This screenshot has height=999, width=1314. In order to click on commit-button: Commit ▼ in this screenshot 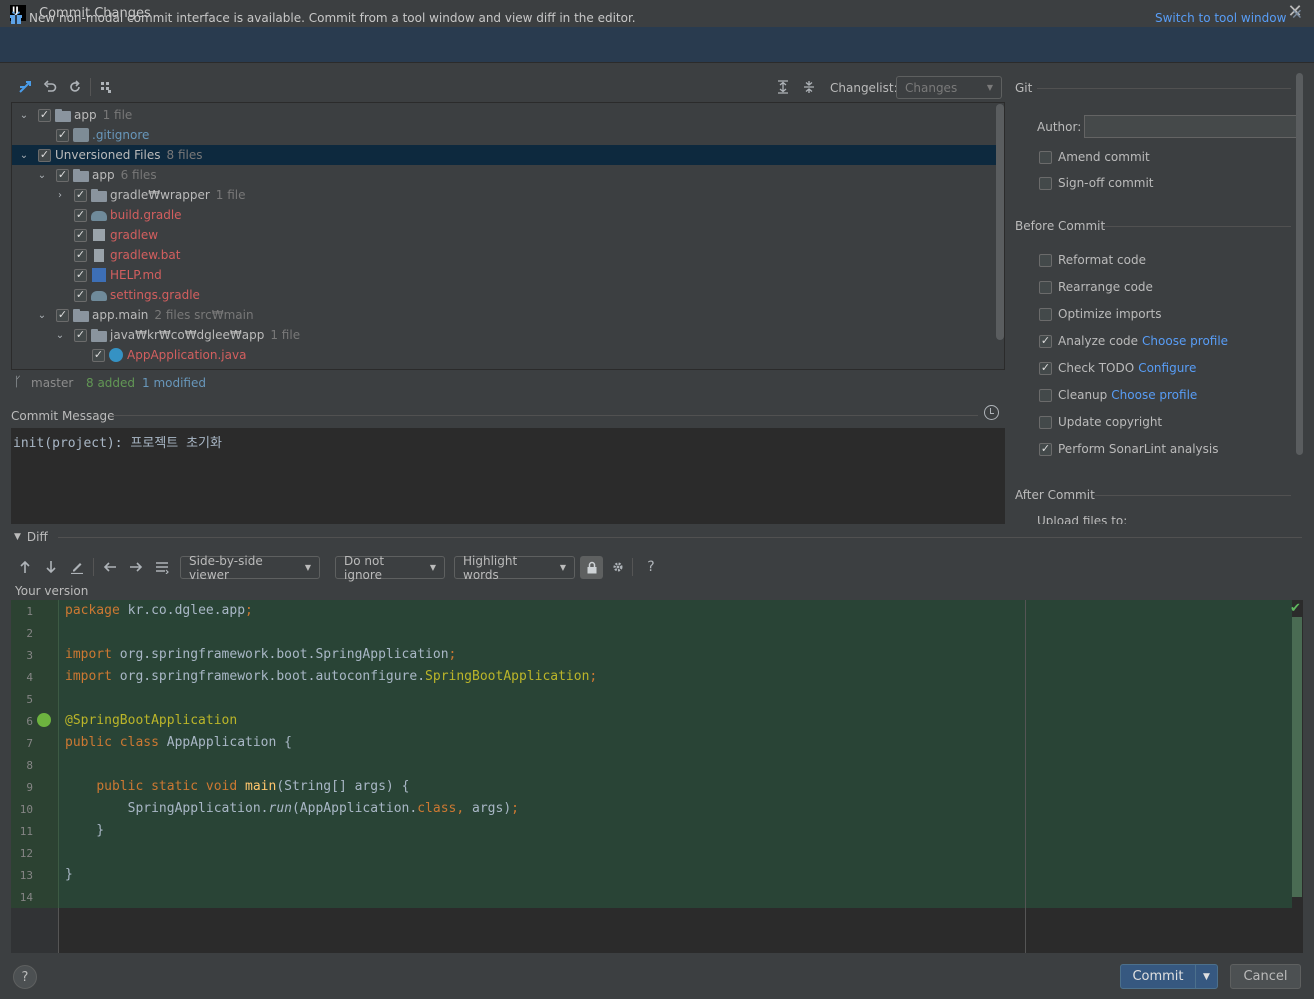, I will do `click(1169, 976)`.